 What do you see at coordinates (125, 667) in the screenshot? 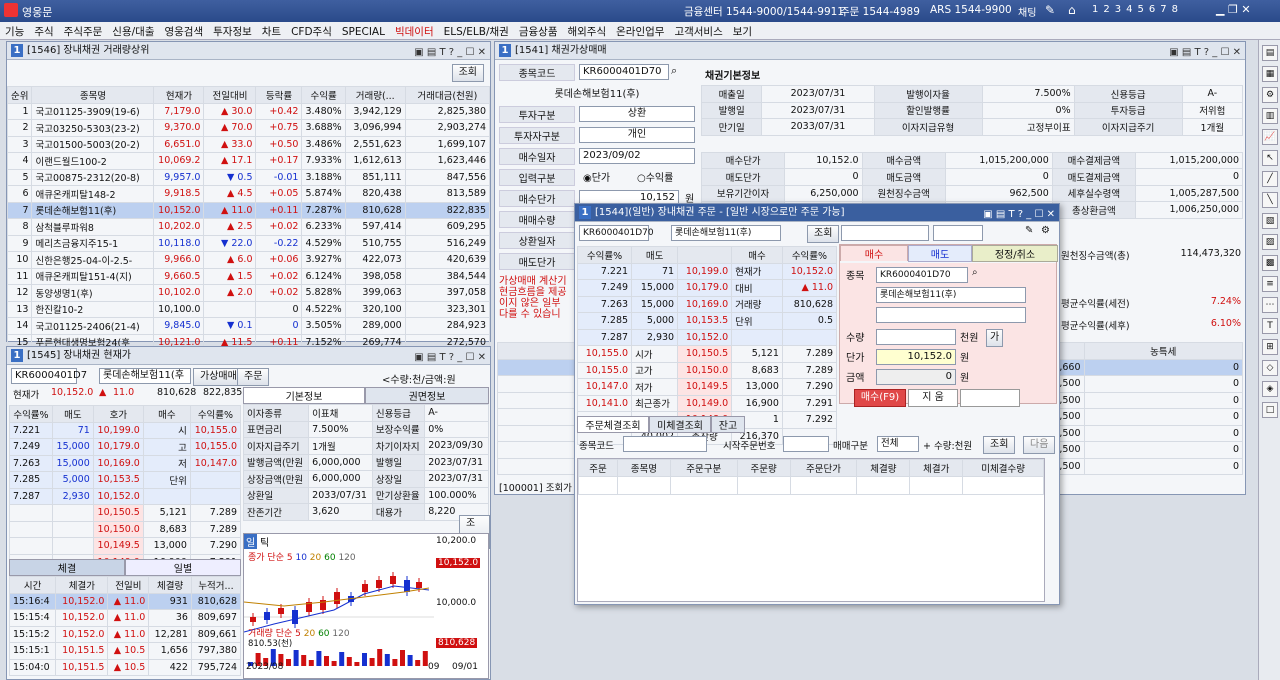
I see `trade-row: 15:04:0 10,151.5 ▲ 10.5 422 795,724` at bounding box center [125, 667].